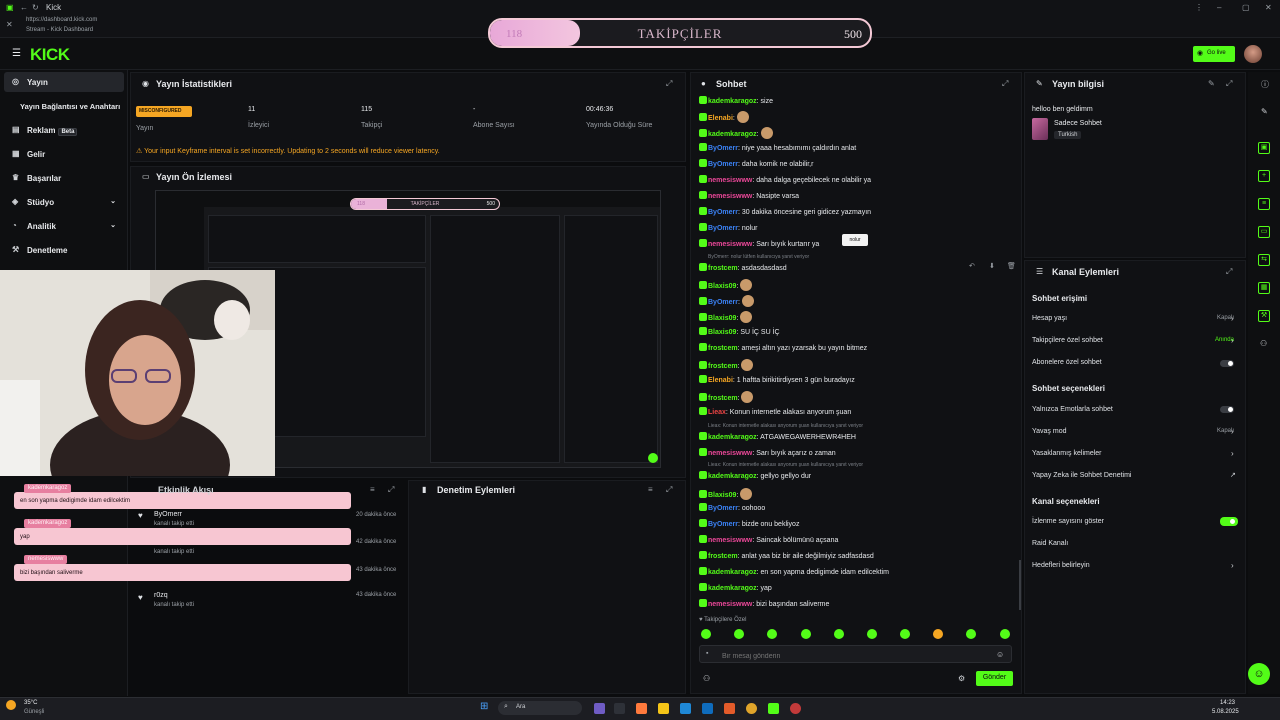 The image size is (1280, 720). Describe the element at coordinates (859, 303) in the screenshot. I see `chat-message: ByOmerr:` at that location.